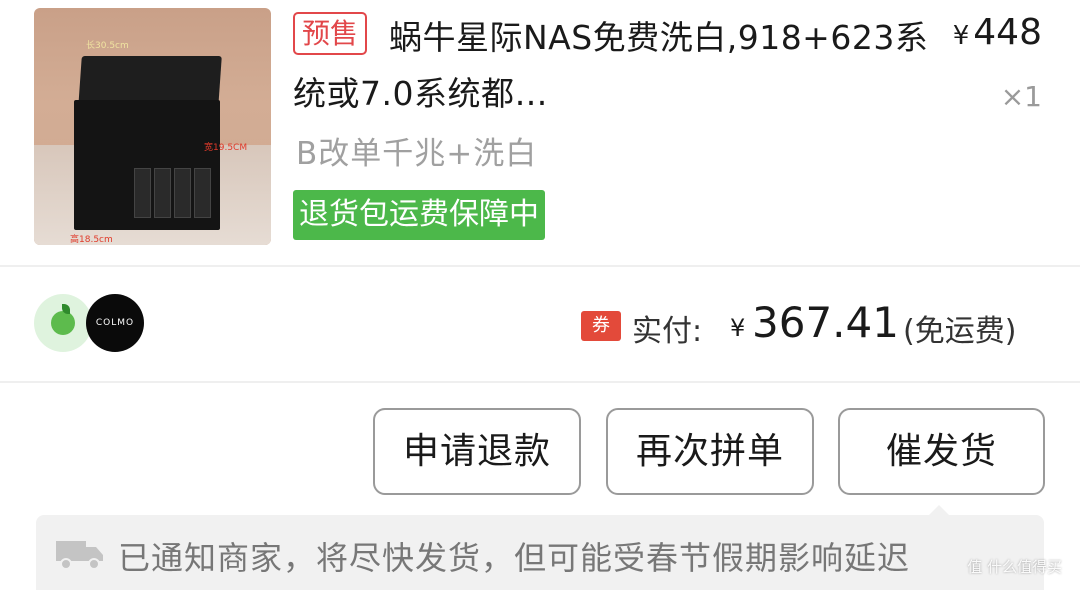 This screenshot has height=590, width=1080. Describe the element at coordinates (667, 331) in the screenshot. I see `paid-label: 实付:` at that location.